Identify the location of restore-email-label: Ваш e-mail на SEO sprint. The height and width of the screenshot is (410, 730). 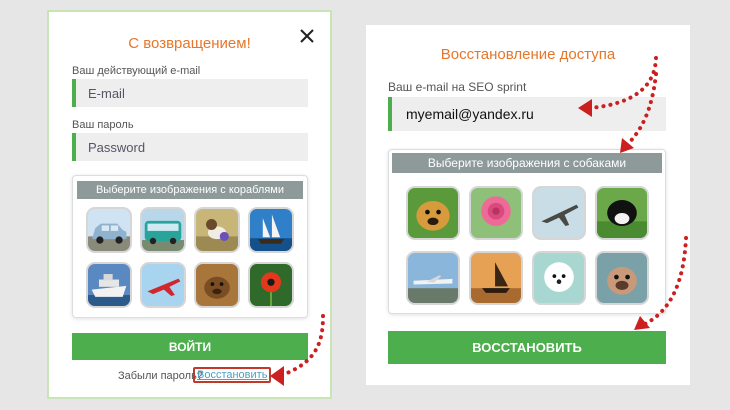
(457, 87).